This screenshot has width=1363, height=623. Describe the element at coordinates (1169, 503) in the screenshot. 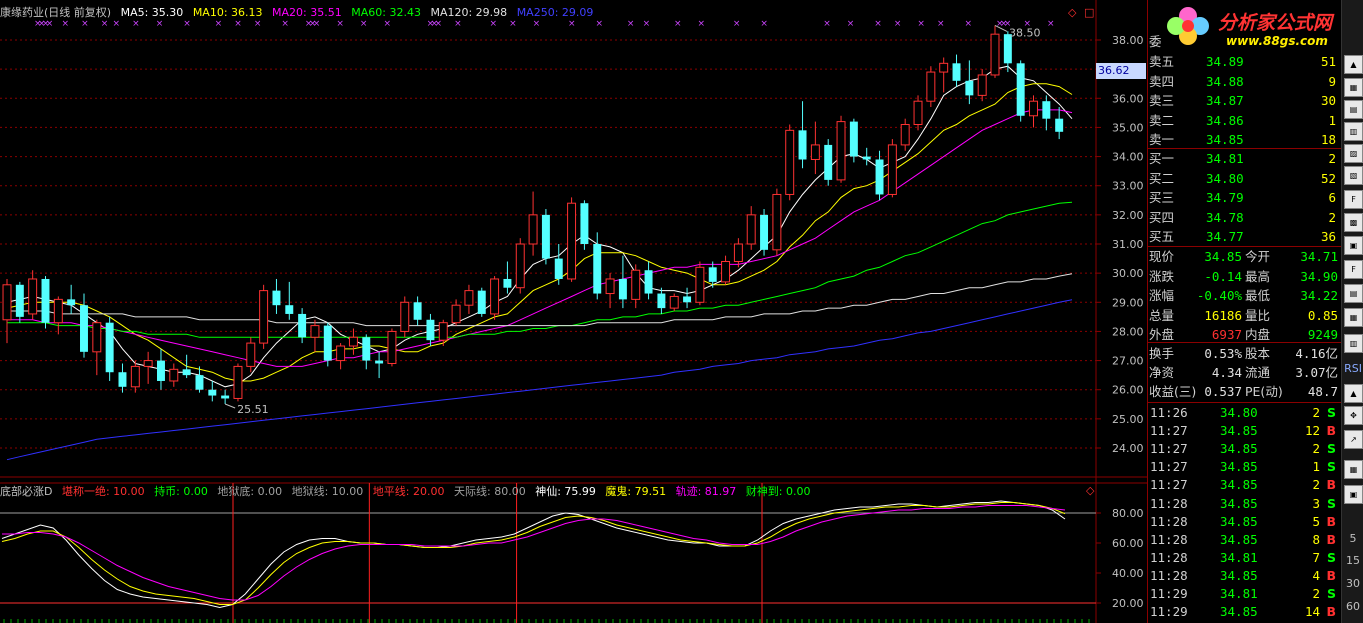

I see `tick-time: 11:28` at that location.